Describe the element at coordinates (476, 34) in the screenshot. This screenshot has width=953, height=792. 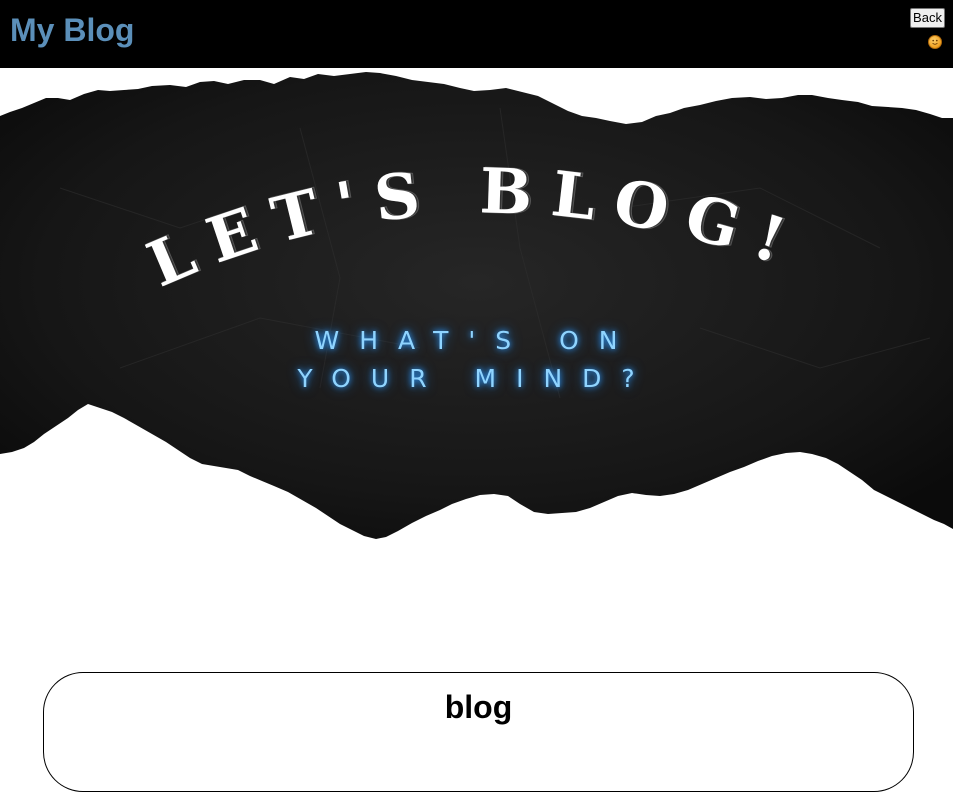
I see `header-bar: My Blog Back` at that location.